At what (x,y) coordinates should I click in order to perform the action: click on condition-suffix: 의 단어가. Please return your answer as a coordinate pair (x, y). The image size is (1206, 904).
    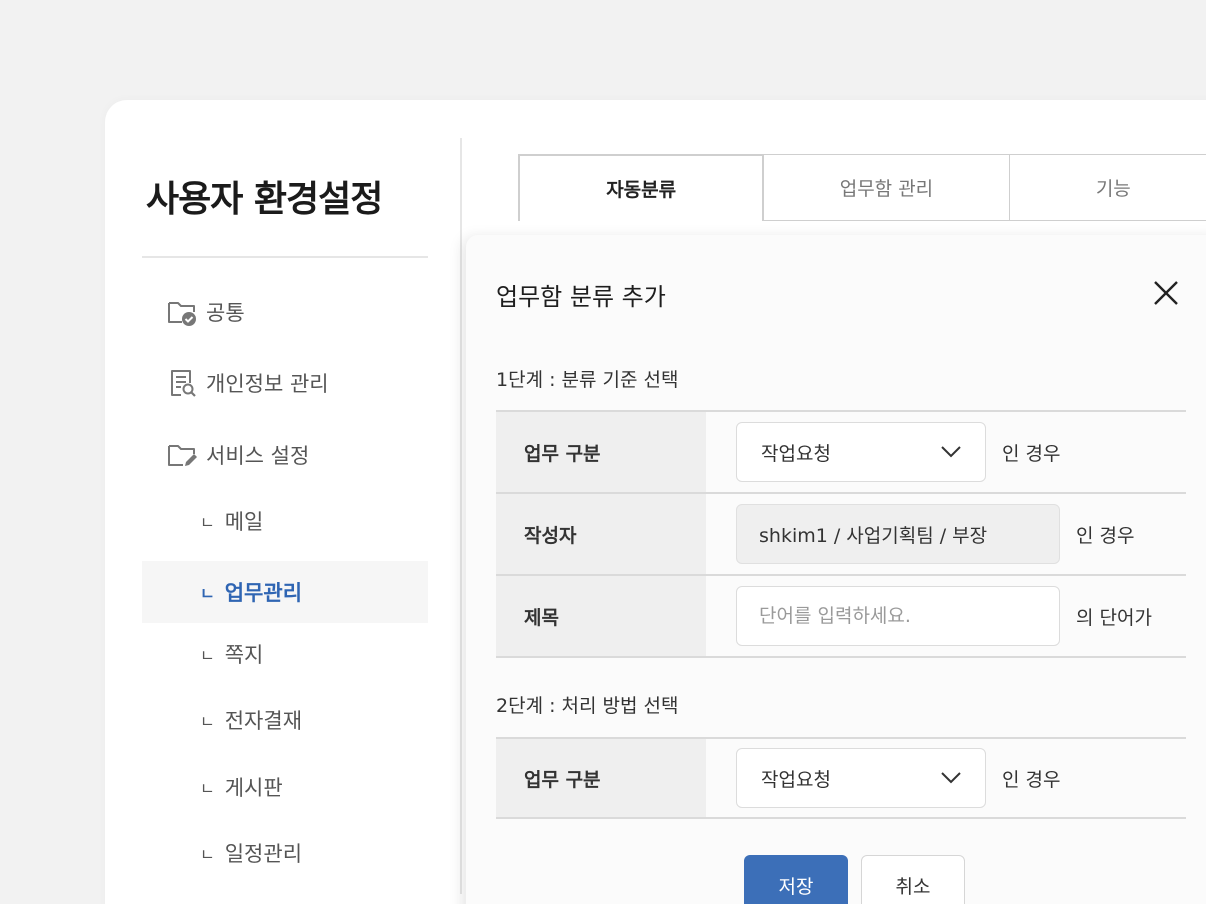
    Looking at the image, I should click on (1114, 617).